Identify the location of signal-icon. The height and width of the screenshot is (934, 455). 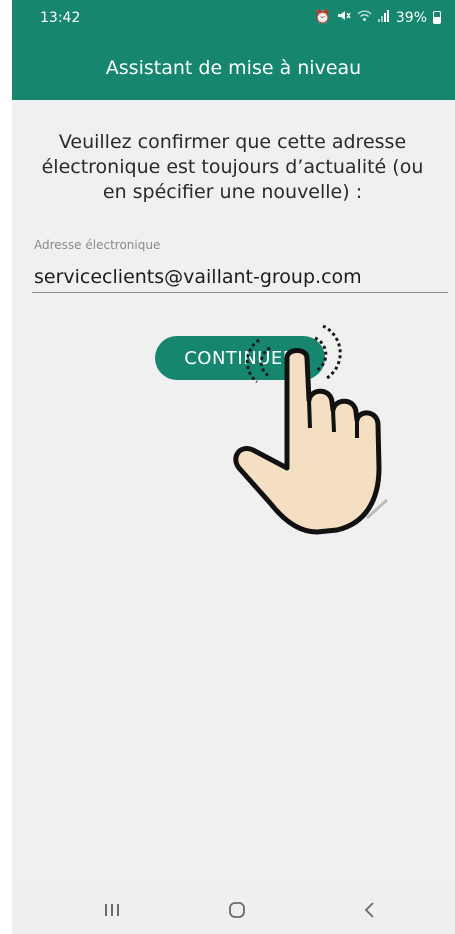
(383, 17).